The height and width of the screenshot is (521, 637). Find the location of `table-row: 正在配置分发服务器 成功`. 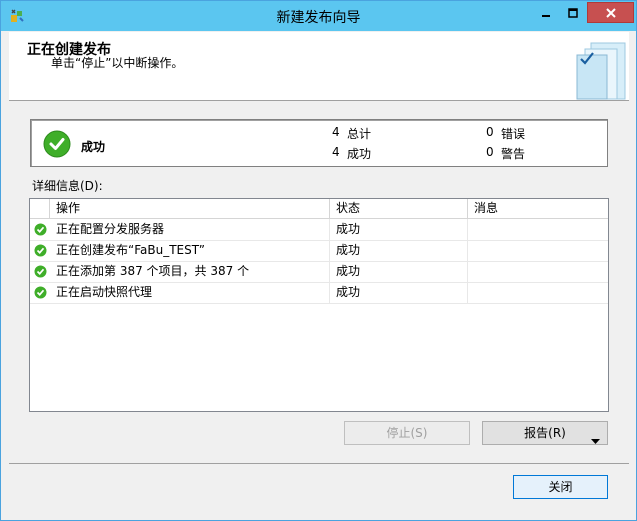

table-row: 正在配置分发服务器 成功 is located at coordinates (319, 230).